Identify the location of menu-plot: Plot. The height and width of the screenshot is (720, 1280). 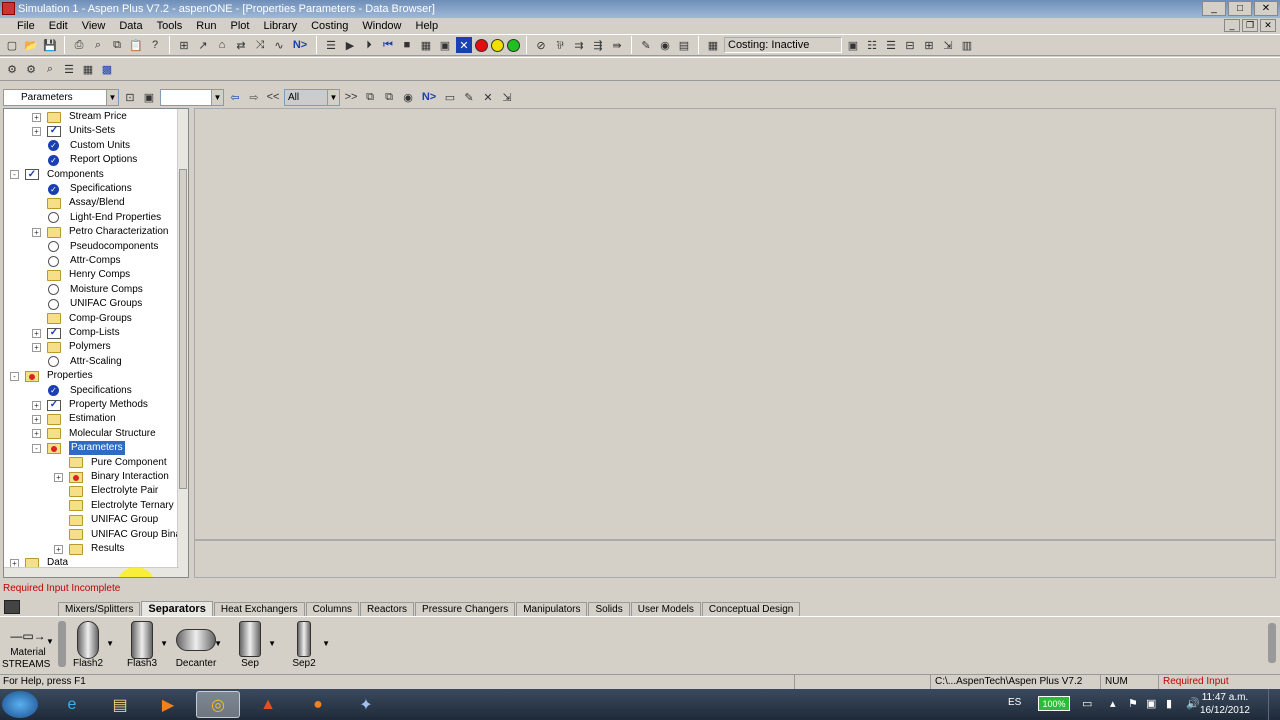
(239, 26).